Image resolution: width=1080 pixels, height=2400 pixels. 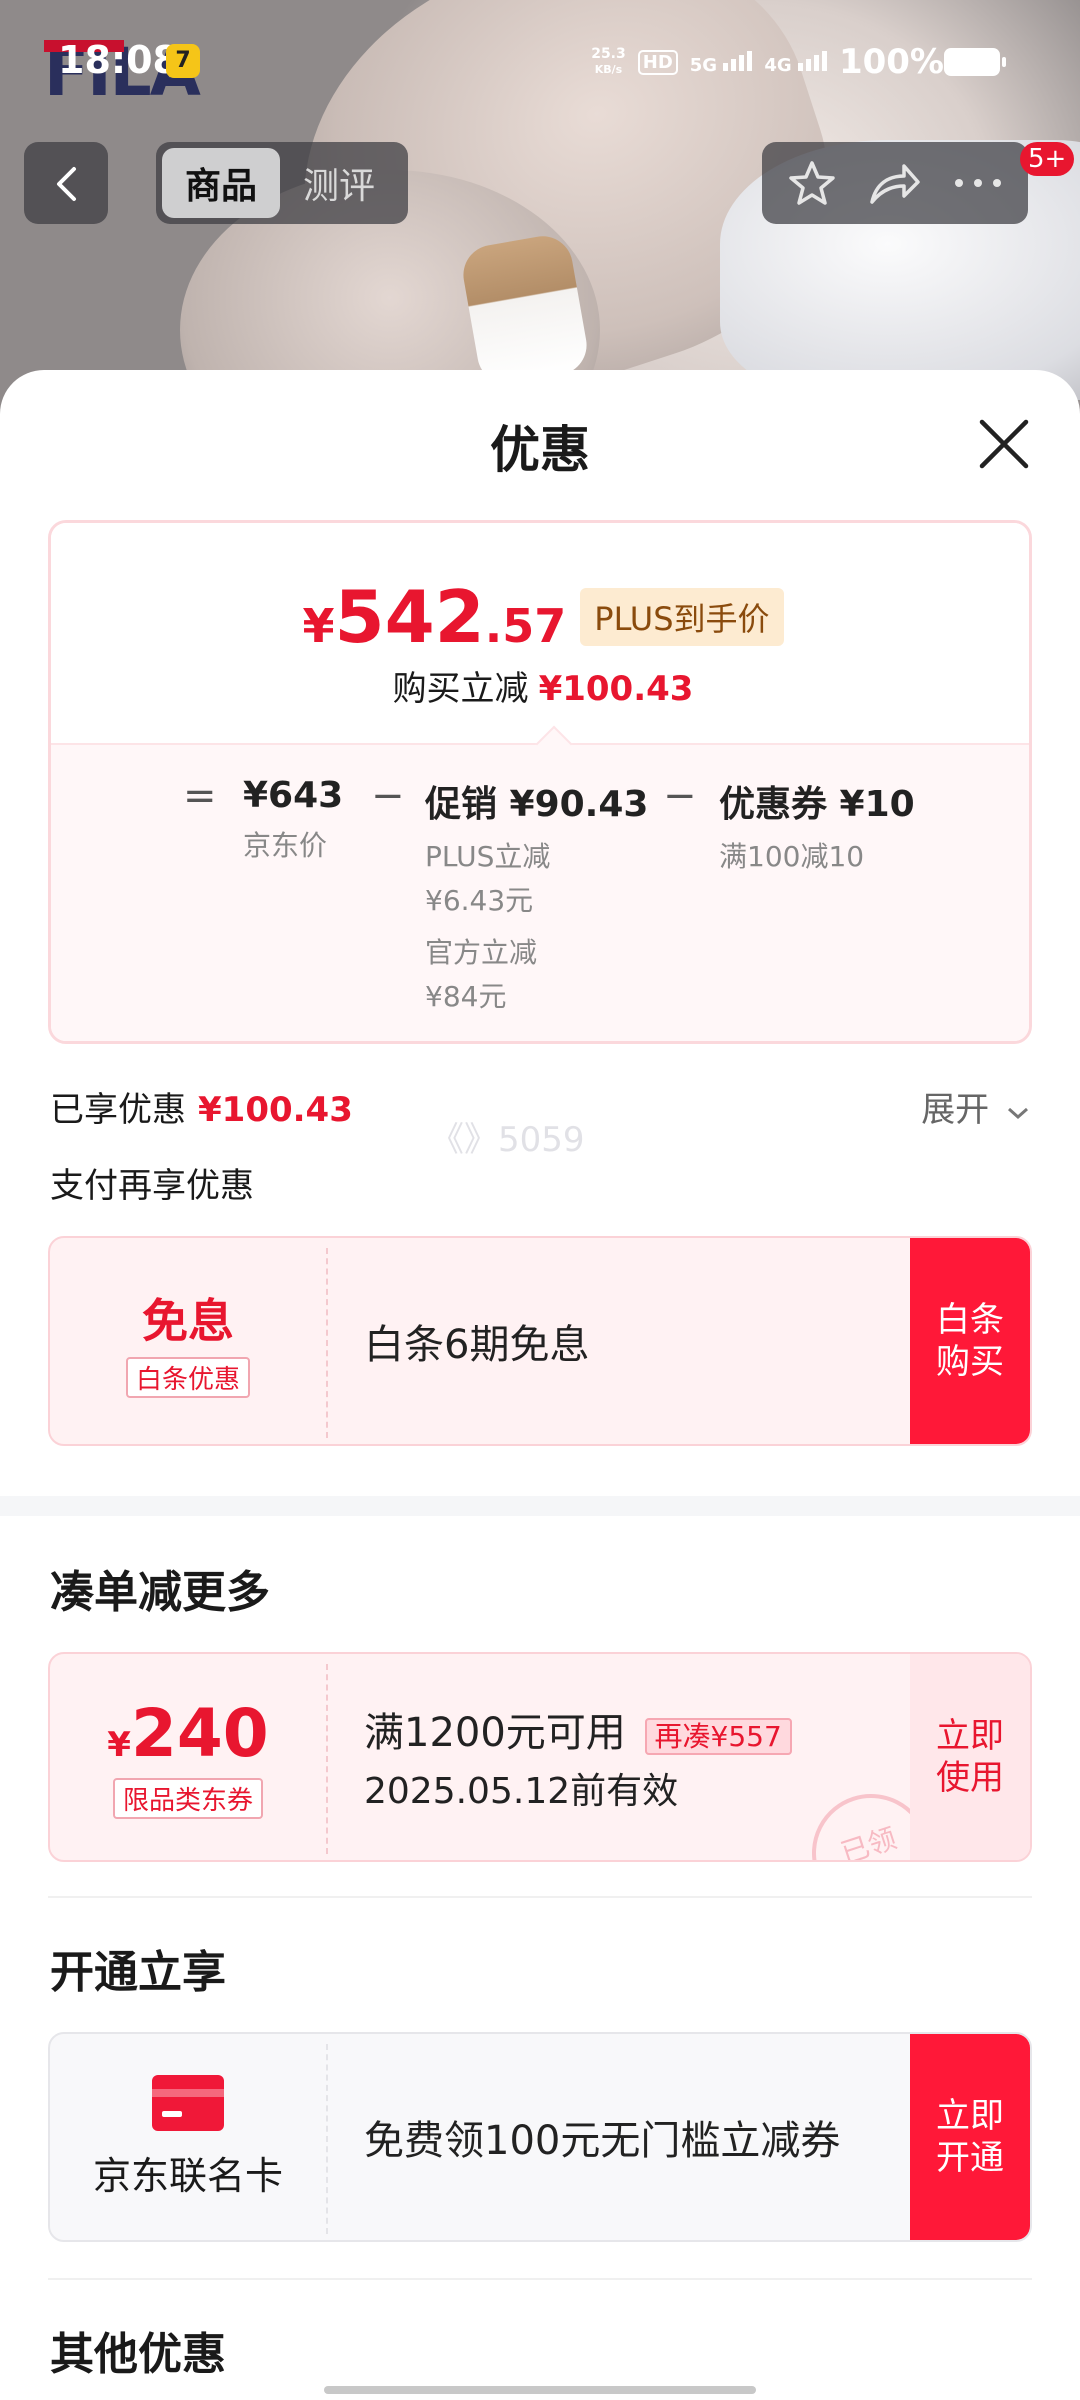 I want to click on top-tabs: 商品 测评, so click(x=282, y=183).